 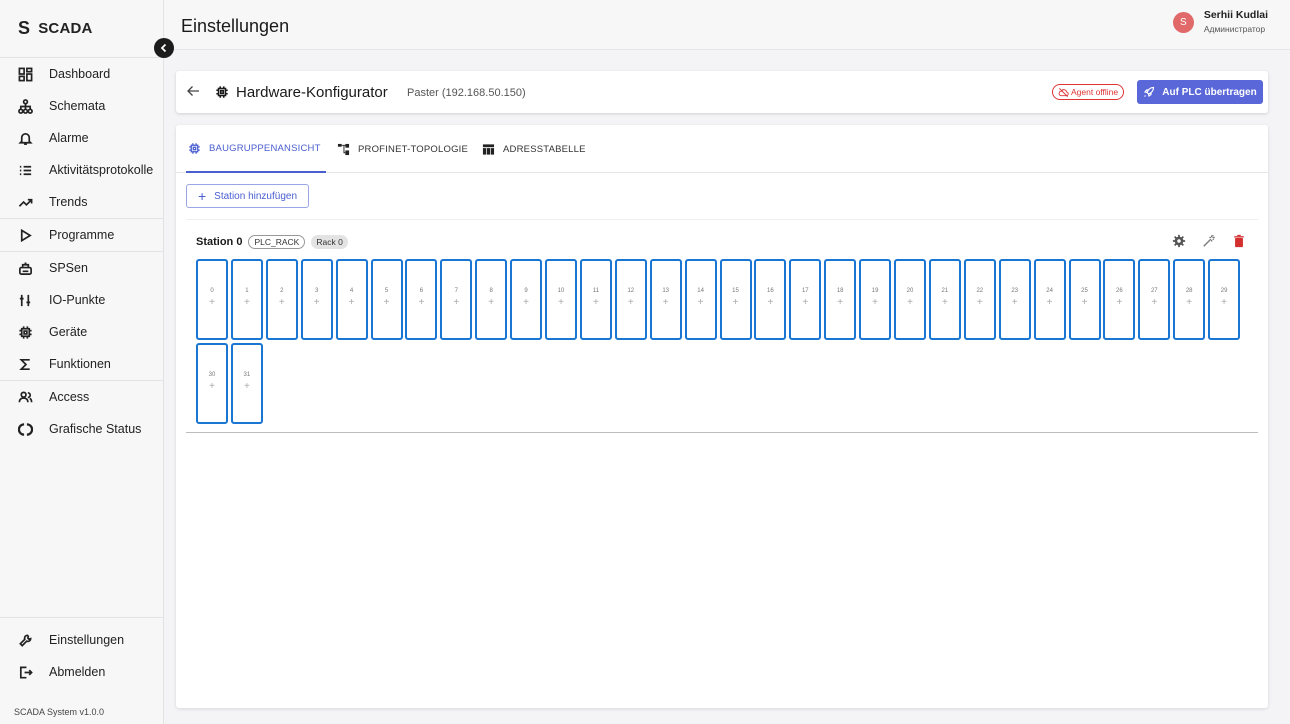 I want to click on slot-number: 19, so click(x=875, y=291).